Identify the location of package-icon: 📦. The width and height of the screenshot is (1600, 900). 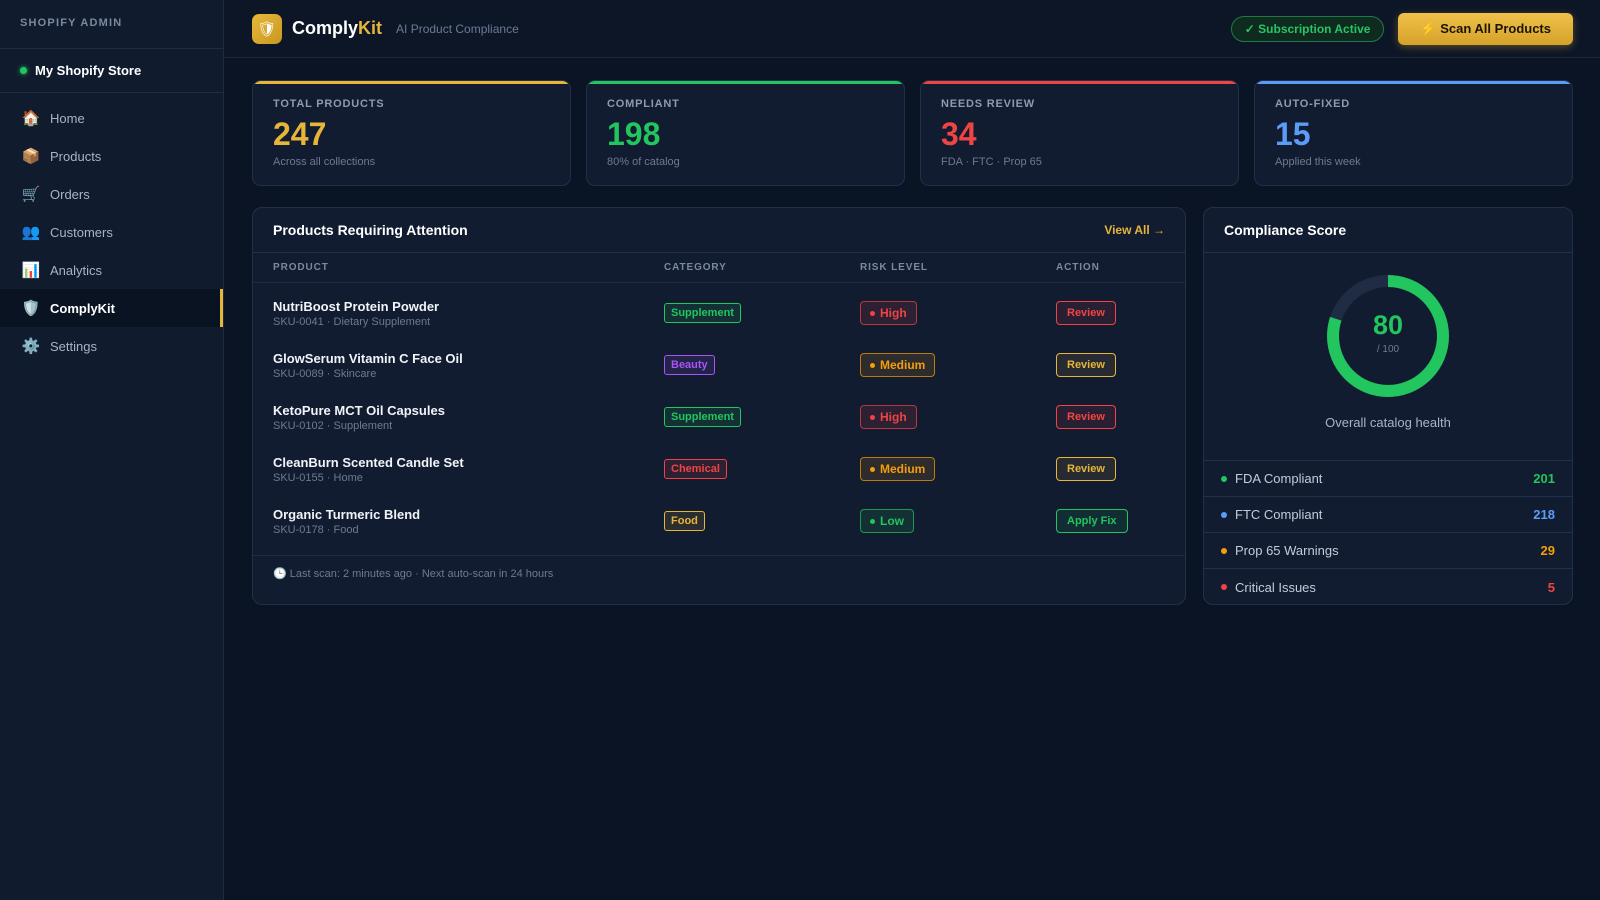
(31, 156).